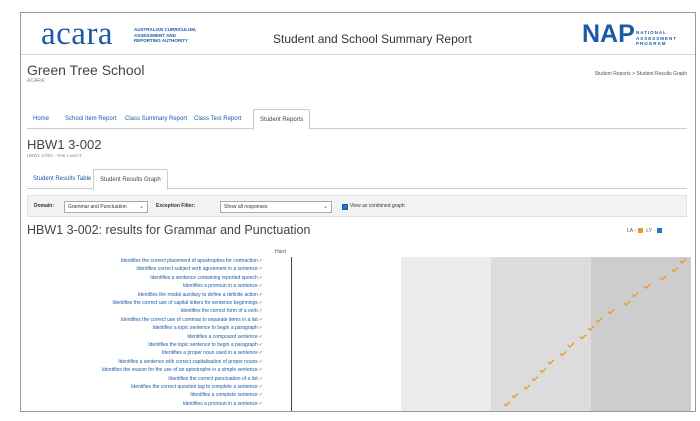 The height and width of the screenshot is (421, 700). What do you see at coordinates (156, 119) in the screenshot?
I see `tab-class-summary-report: Class Summary Report` at bounding box center [156, 119].